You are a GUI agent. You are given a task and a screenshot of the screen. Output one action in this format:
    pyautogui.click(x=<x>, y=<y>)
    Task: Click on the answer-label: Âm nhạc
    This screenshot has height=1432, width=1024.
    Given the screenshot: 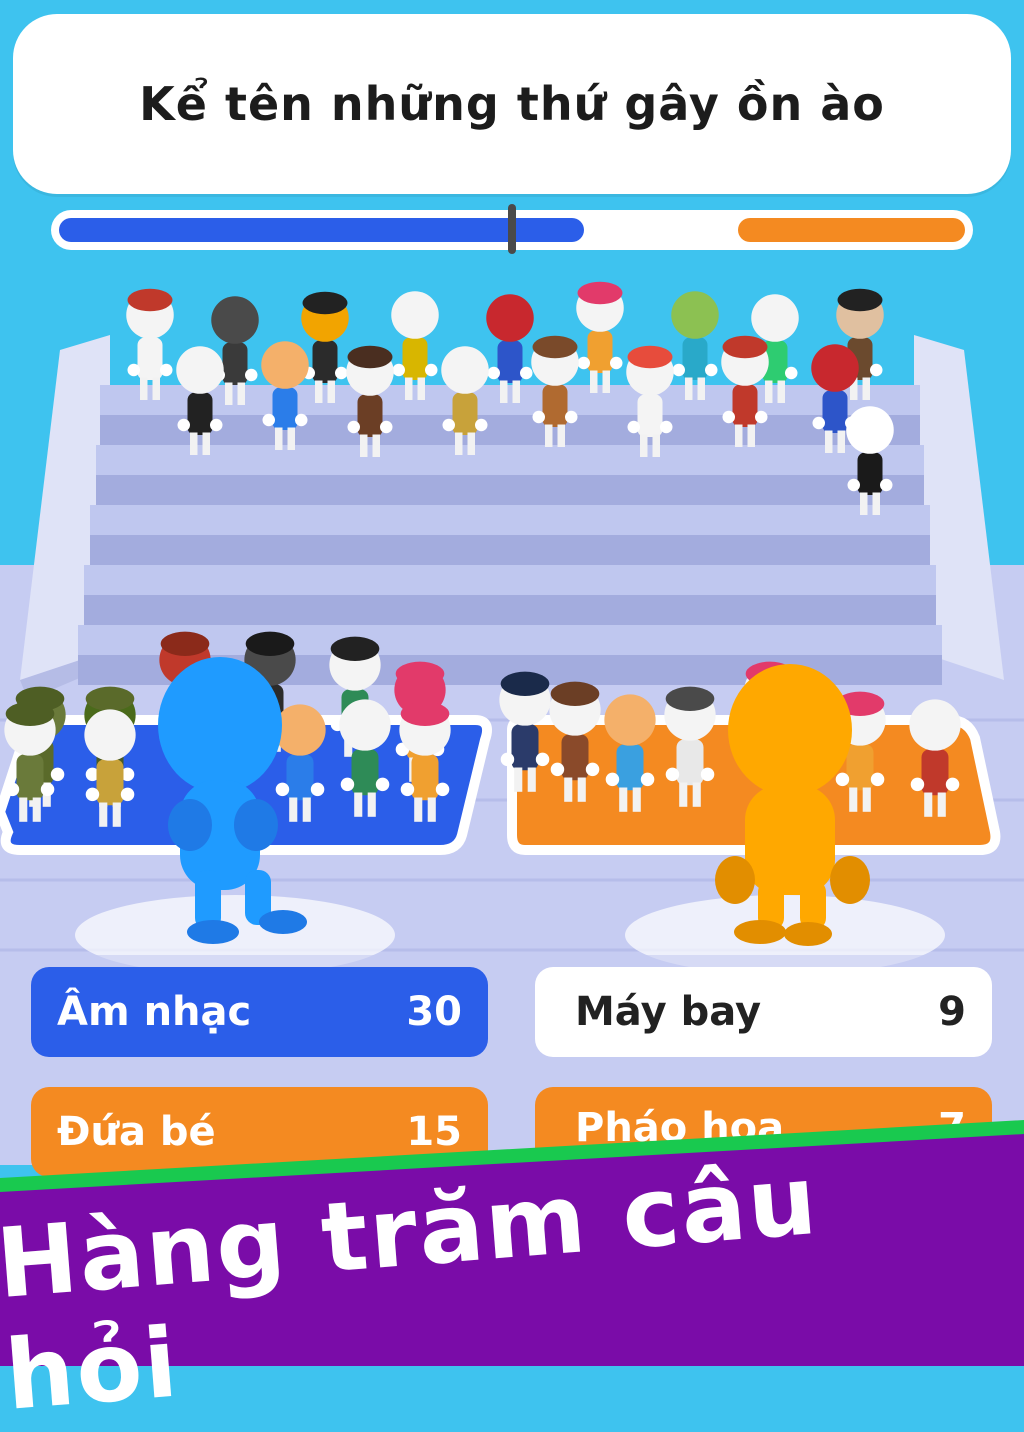 What is the action you would take?
    pyautogui.click(x=154, y=1012)
    